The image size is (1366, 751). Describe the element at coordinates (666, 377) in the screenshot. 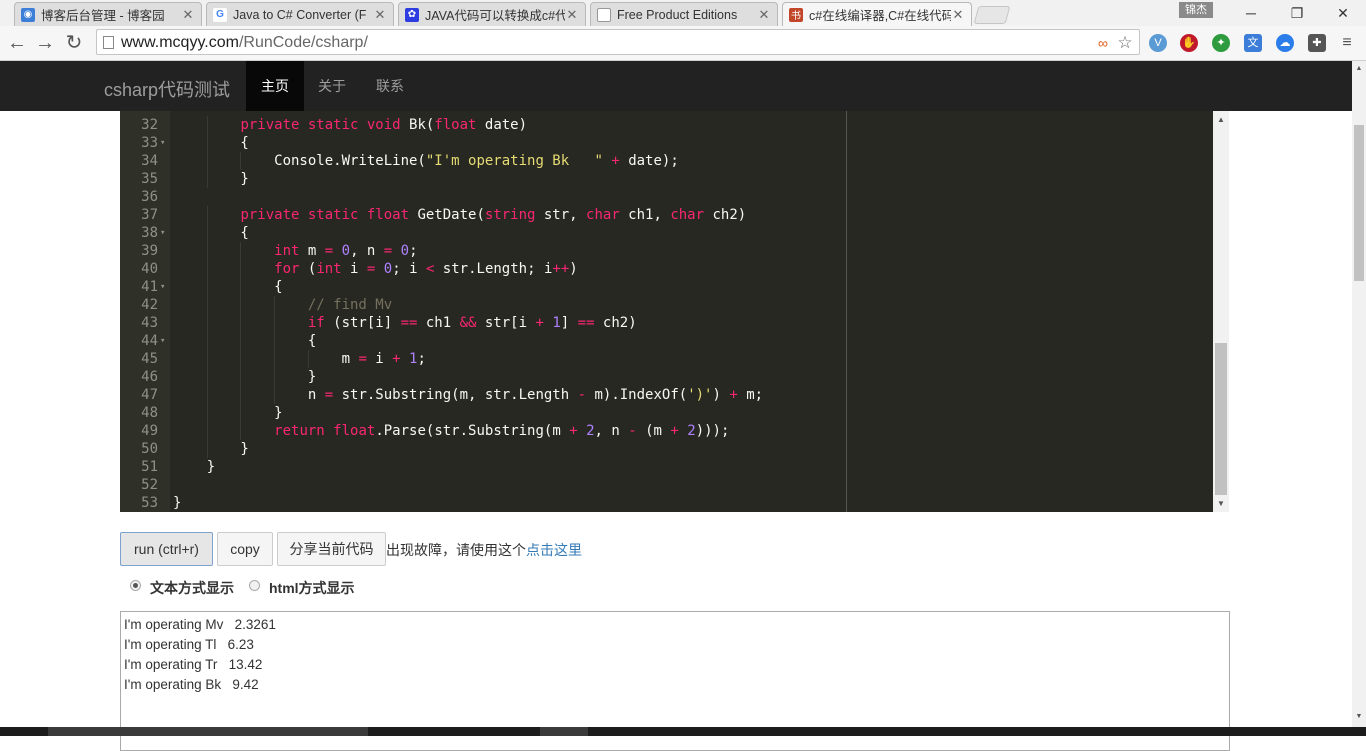

I see `code-line: 46 }` at that location.